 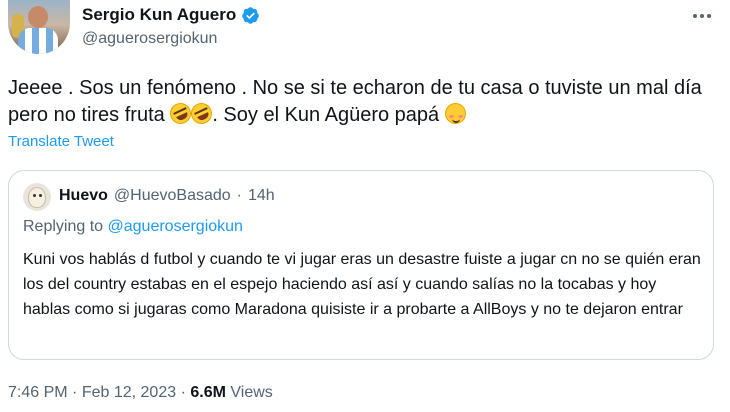 I want to click on quoted-author-avatar, so click(x=37, y=197).